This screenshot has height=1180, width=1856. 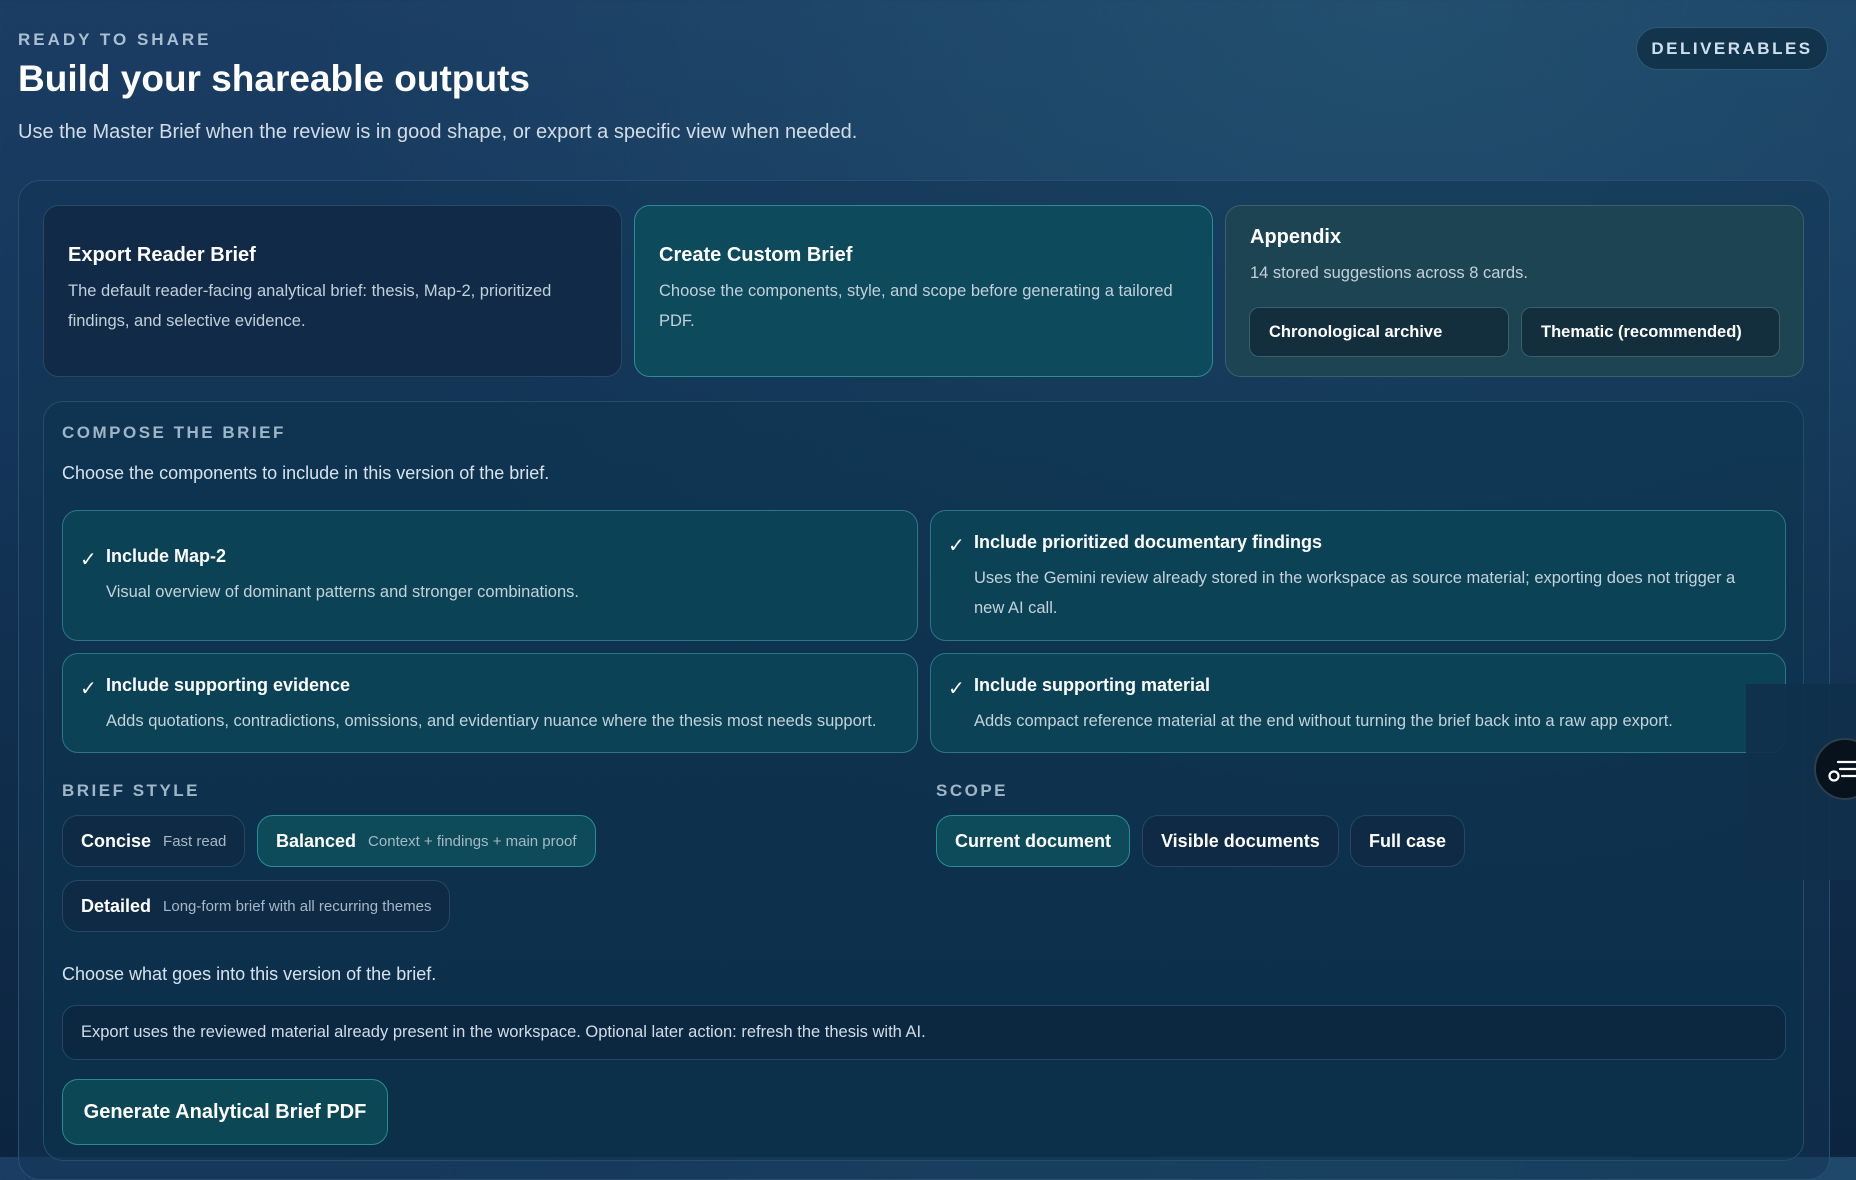 What do you see at coordinates (1732, 48) in the screenshot?
I see `deliverables-button: DELIVERABLES` at bounding box center [1732, 48].